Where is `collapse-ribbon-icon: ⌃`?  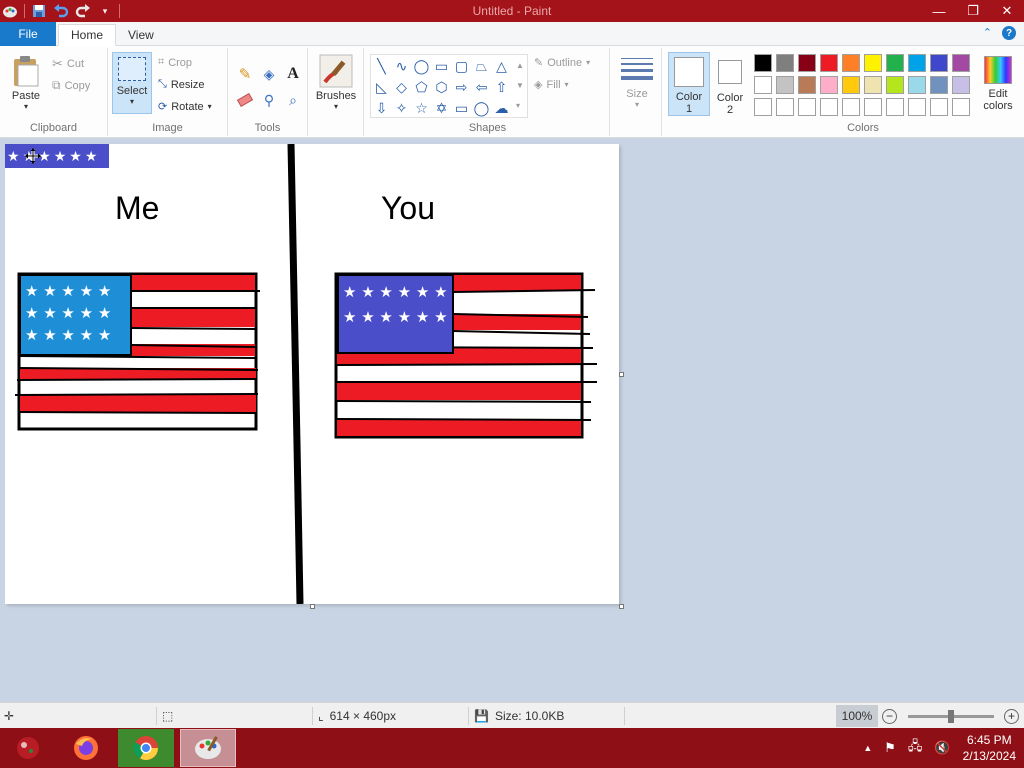 collapse-ribbon-icon: ⌃ is located at coordinates (987, 33).